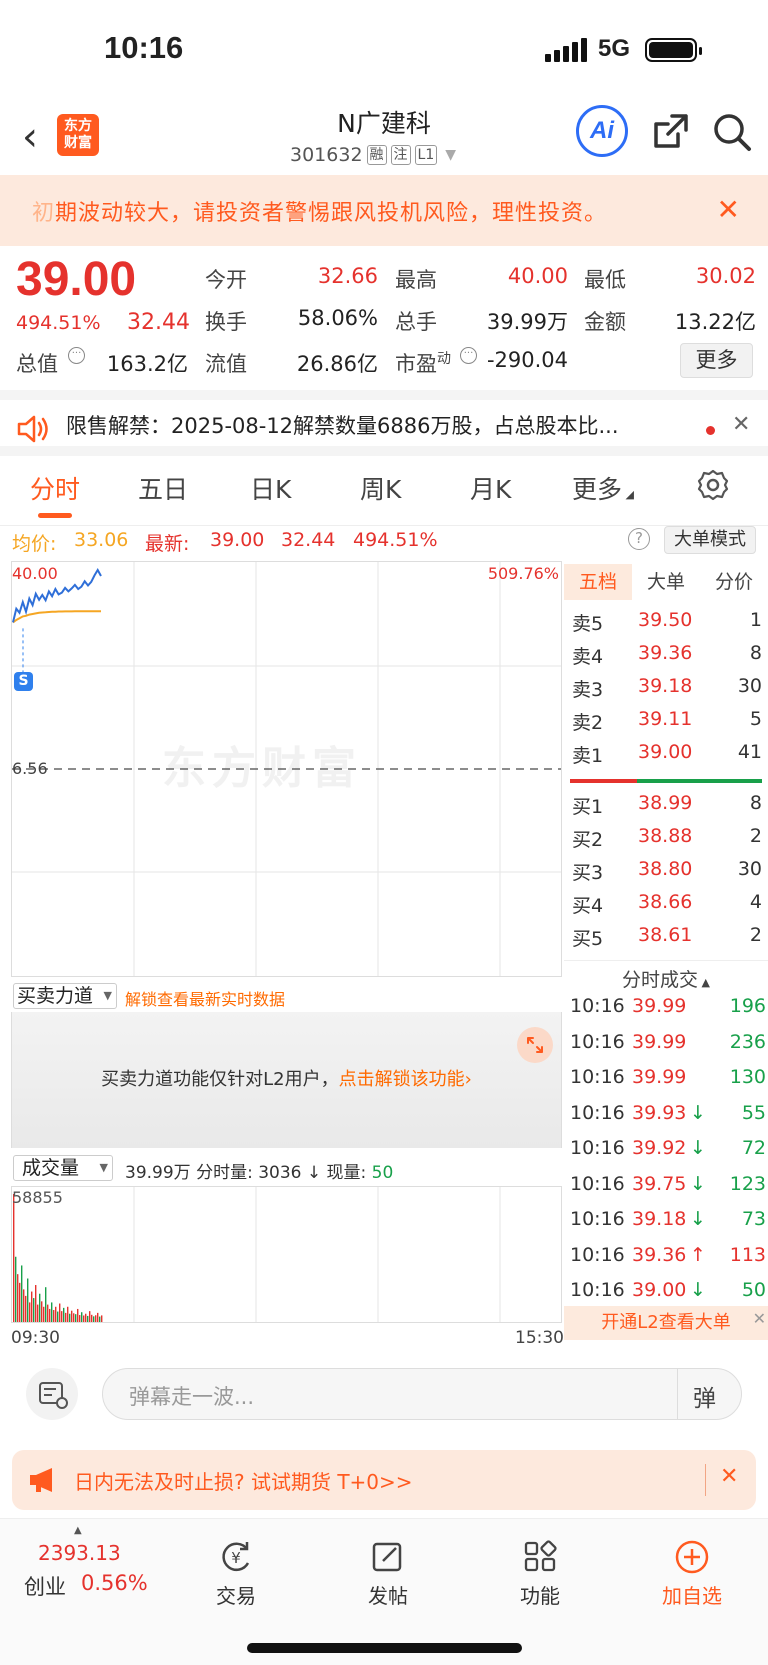 The image size is (768, 1665). Describe the element at coordinates (387, 1557) in the screenshot. I see `edit-icon` at that location.